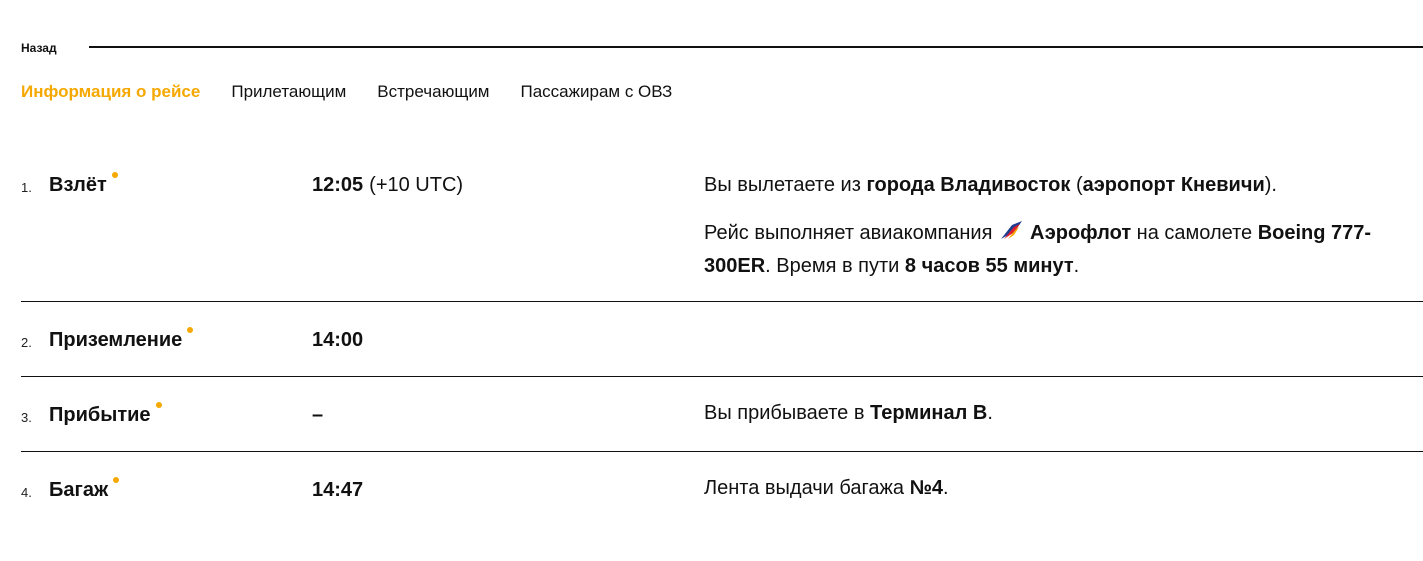  Describe the element at coordinates (26, 342) in the screenshot. I see `step-number: 2.` at that location.